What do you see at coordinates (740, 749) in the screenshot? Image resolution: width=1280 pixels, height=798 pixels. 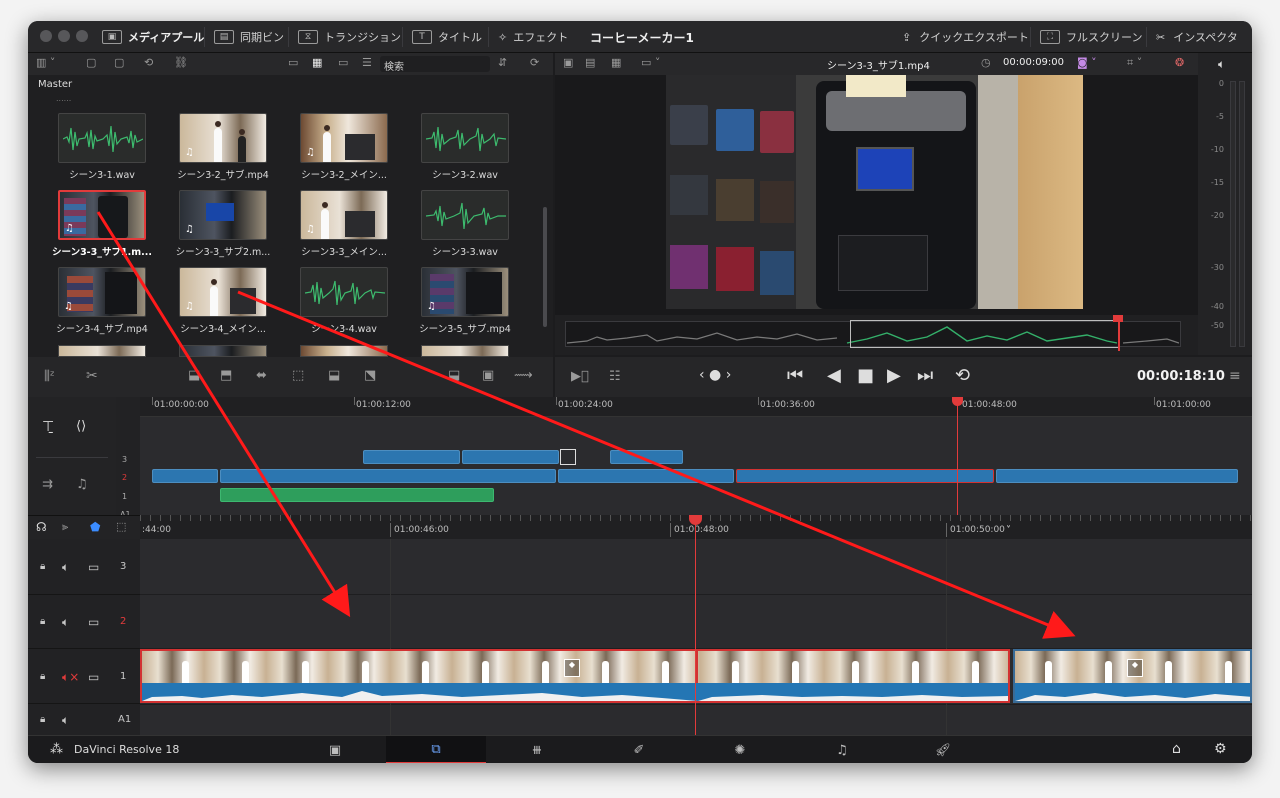 I see `page-color-button: ✺` at bounding box center [740, 749].